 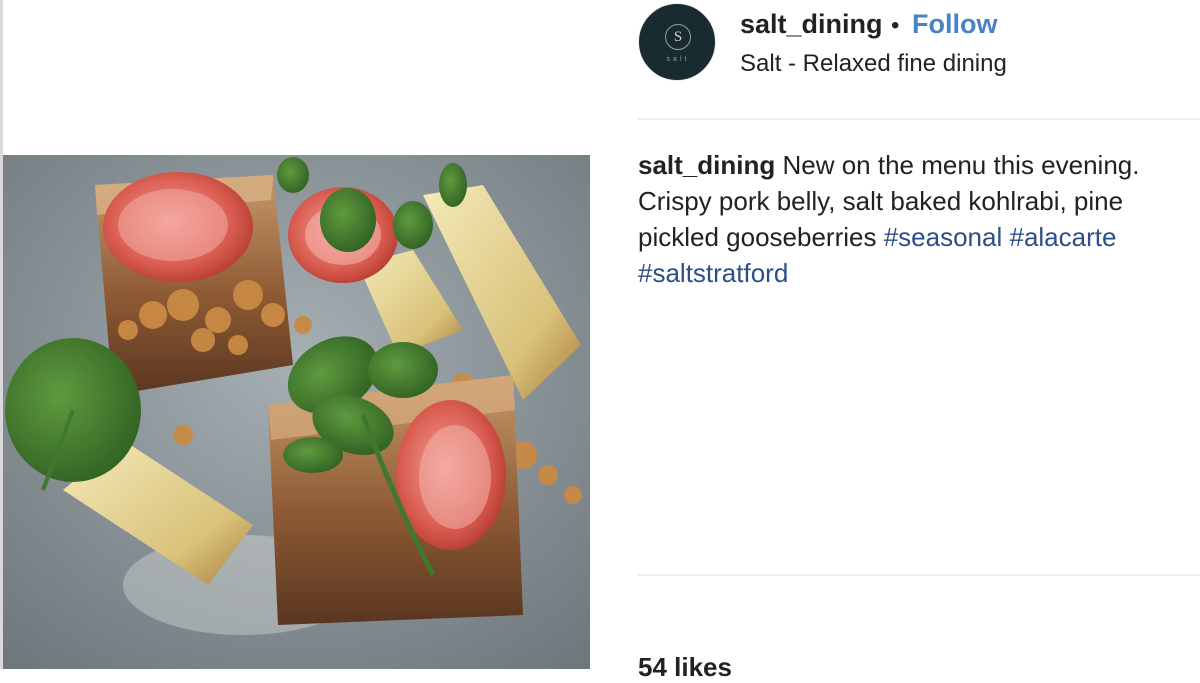 What do you see at coordinates (678, 59) in the screenshot?
I see `avatar-logo-word: salt` at bounding box center [678, 59].